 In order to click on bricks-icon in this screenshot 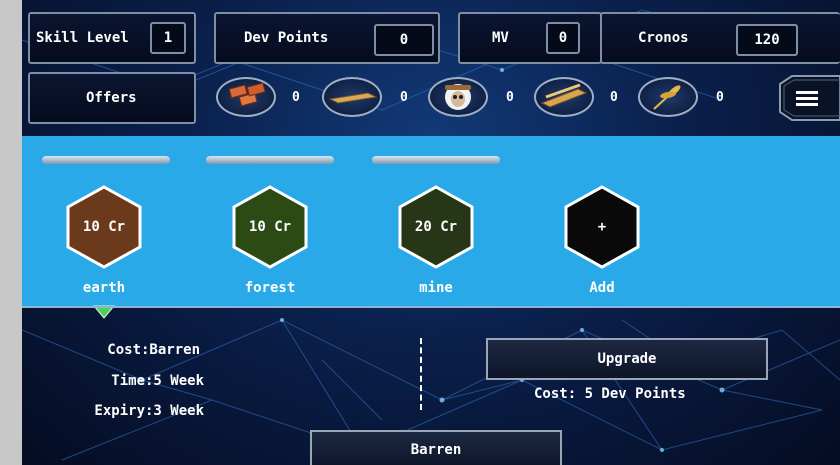, I will do `click(246, 97)`.